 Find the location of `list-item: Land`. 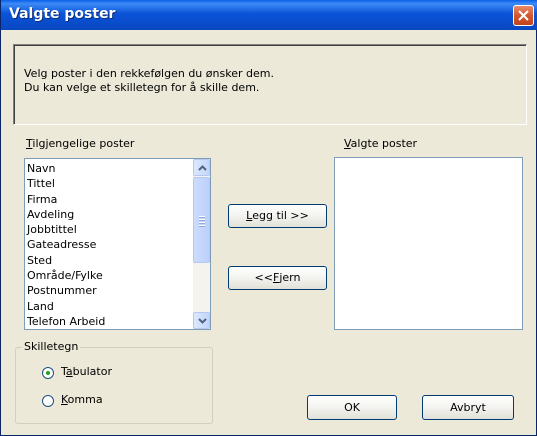

list-item: Land is located at coordinates (66, 306).